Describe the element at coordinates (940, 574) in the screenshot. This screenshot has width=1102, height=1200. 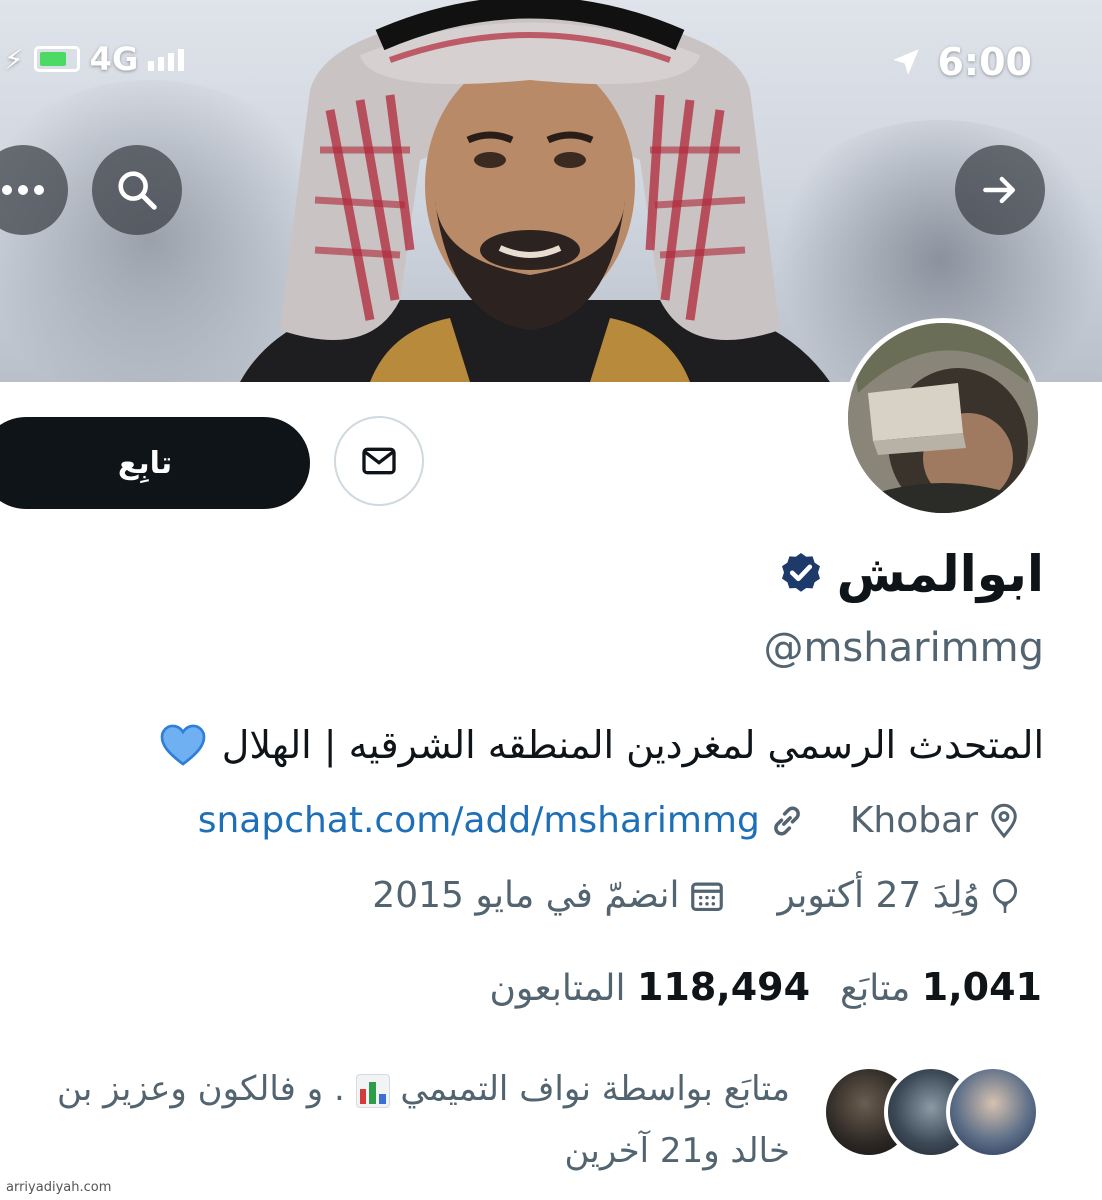
I see `display-name: ابوالمش` at that location.